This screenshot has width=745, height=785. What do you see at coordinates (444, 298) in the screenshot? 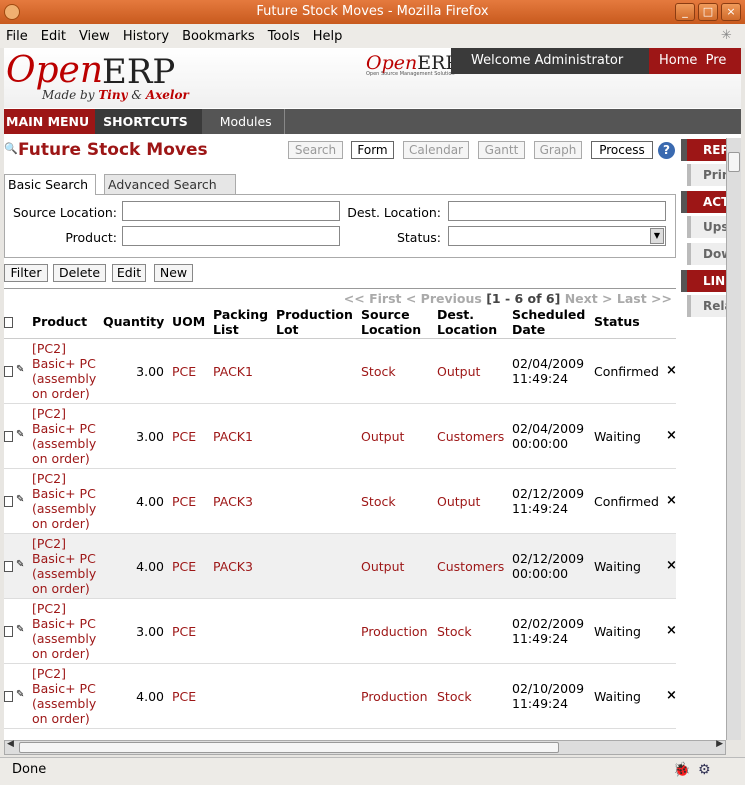
I see `pager-previous: < Previous` at bounding box center [444, 298].